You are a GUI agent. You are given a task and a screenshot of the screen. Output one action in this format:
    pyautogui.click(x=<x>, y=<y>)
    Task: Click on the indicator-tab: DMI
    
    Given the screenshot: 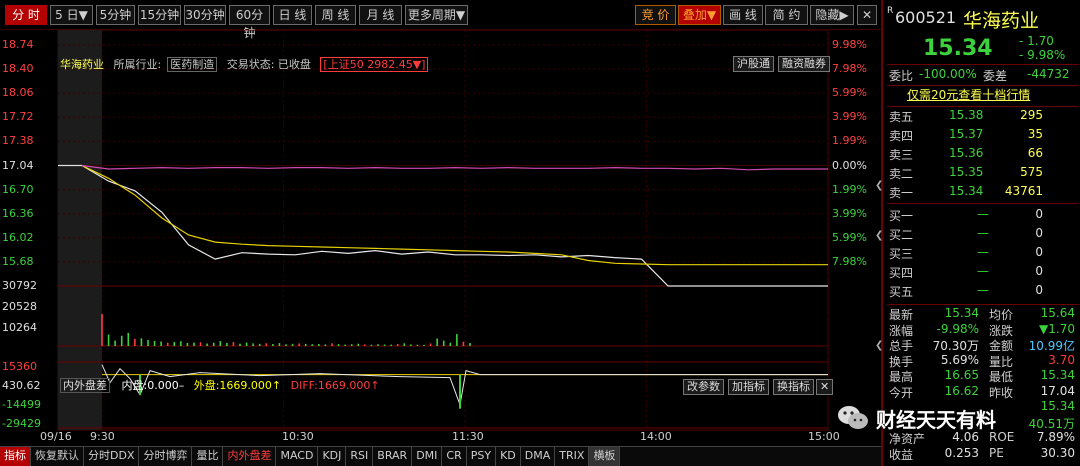 What is the action you would take?
    pyautogui.click(x=427, y=456)
    